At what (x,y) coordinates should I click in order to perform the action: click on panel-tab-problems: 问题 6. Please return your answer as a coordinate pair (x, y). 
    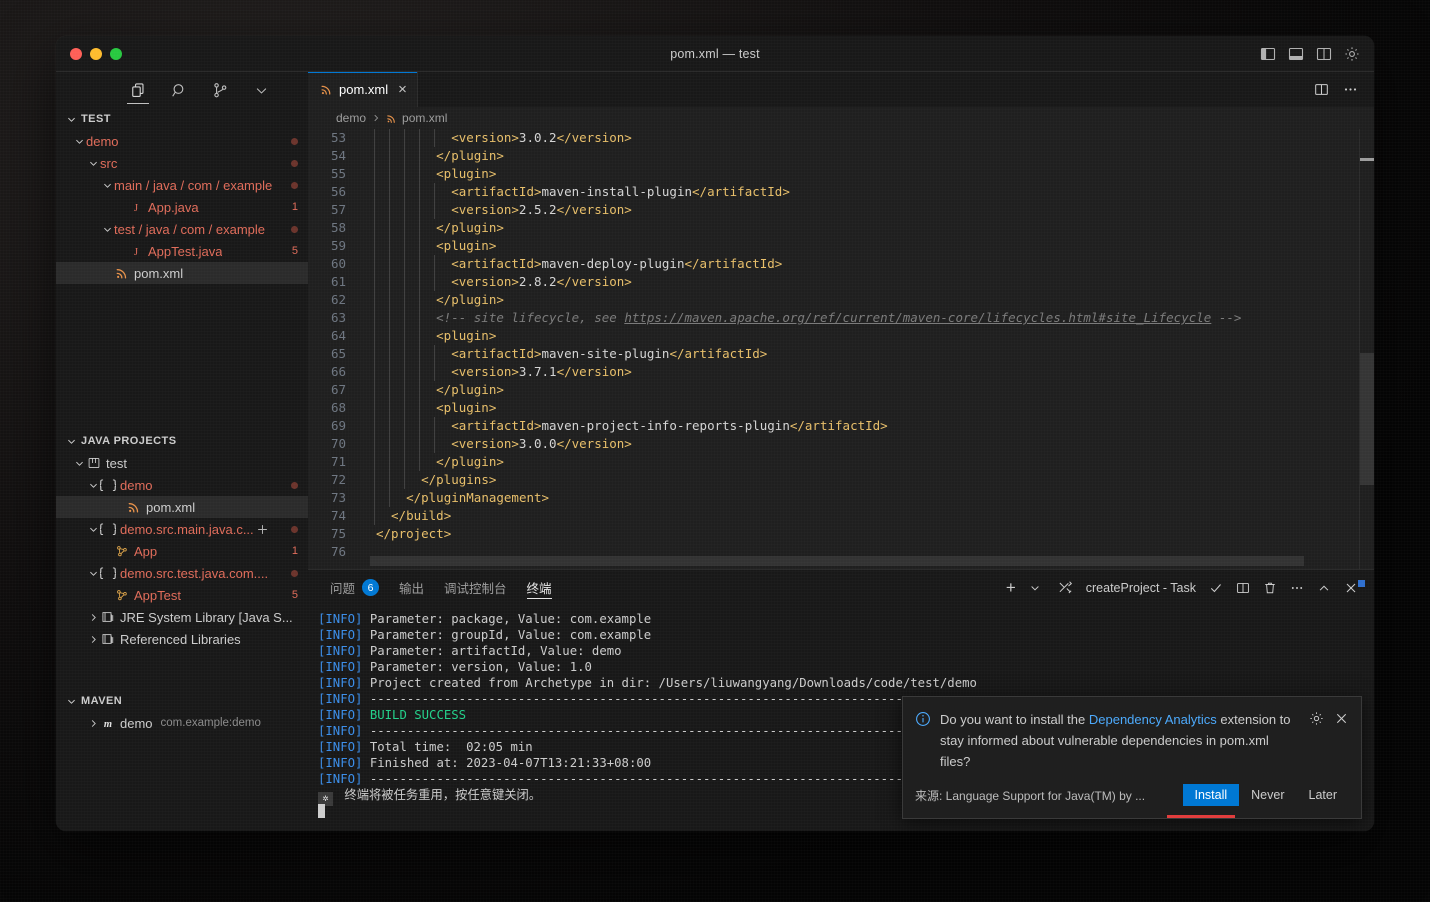
    Looking at the image, I should click on (354, 587).